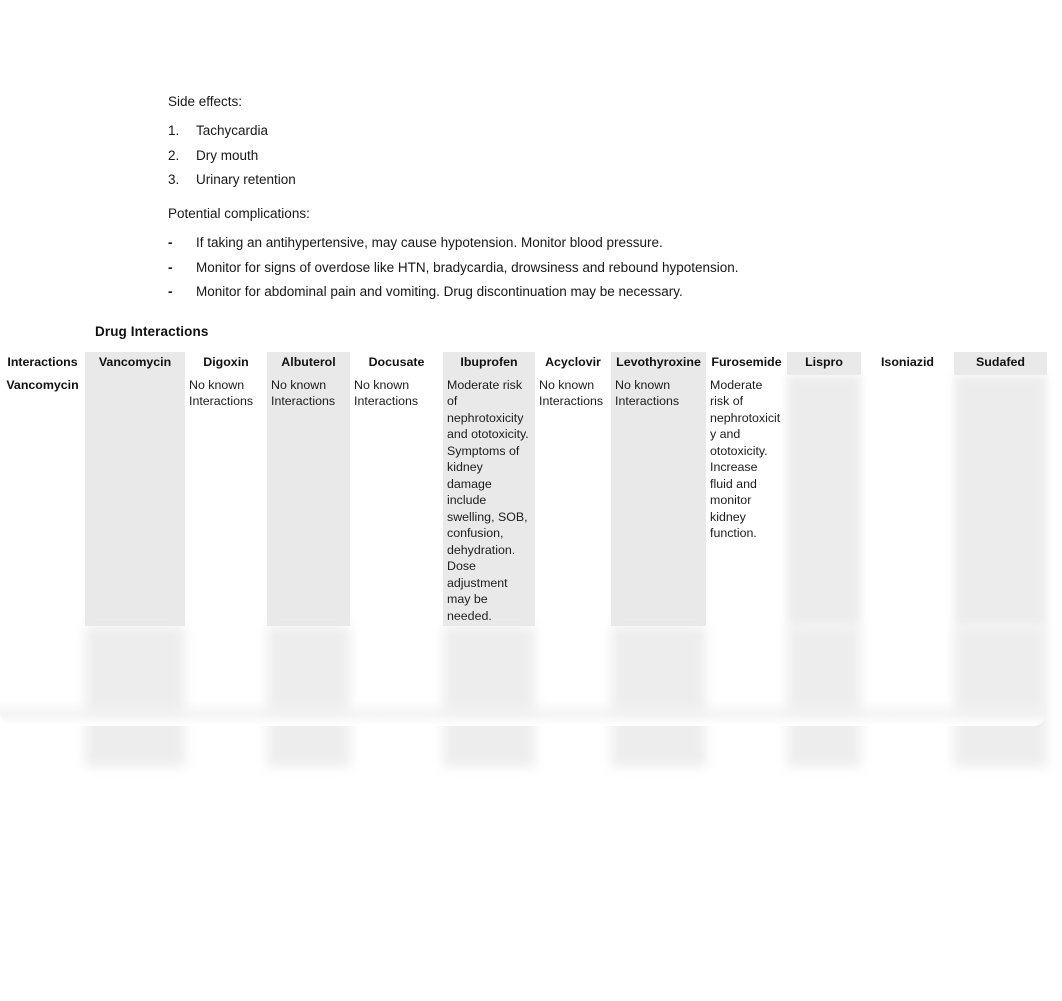 This screenshot has height=1001, width=1062. What do you see at coordinates (227, 155) in the screenshot?
I see `list-text: Dry mouth` at bounding box center [227, 155].